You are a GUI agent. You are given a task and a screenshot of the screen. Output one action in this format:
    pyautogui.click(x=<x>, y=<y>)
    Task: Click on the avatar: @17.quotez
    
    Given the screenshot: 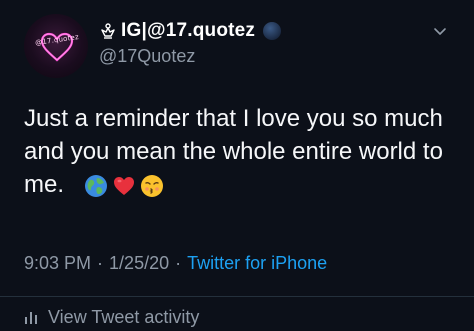 What is the action you would take?
    pyautogui.click(x=56, y=46)
    